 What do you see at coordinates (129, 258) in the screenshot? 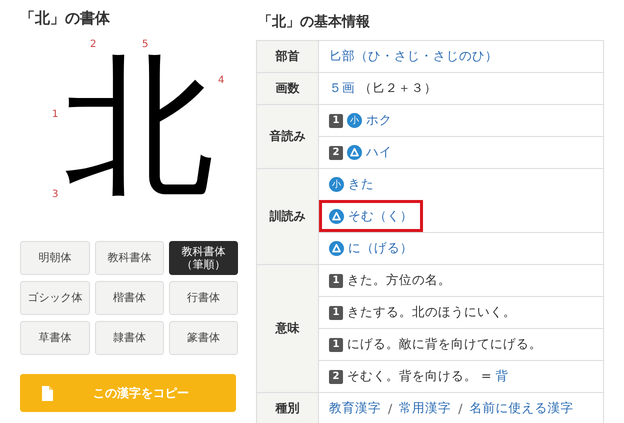
I see `font-style-button: 教科書体` at bounding box center [129, 258].